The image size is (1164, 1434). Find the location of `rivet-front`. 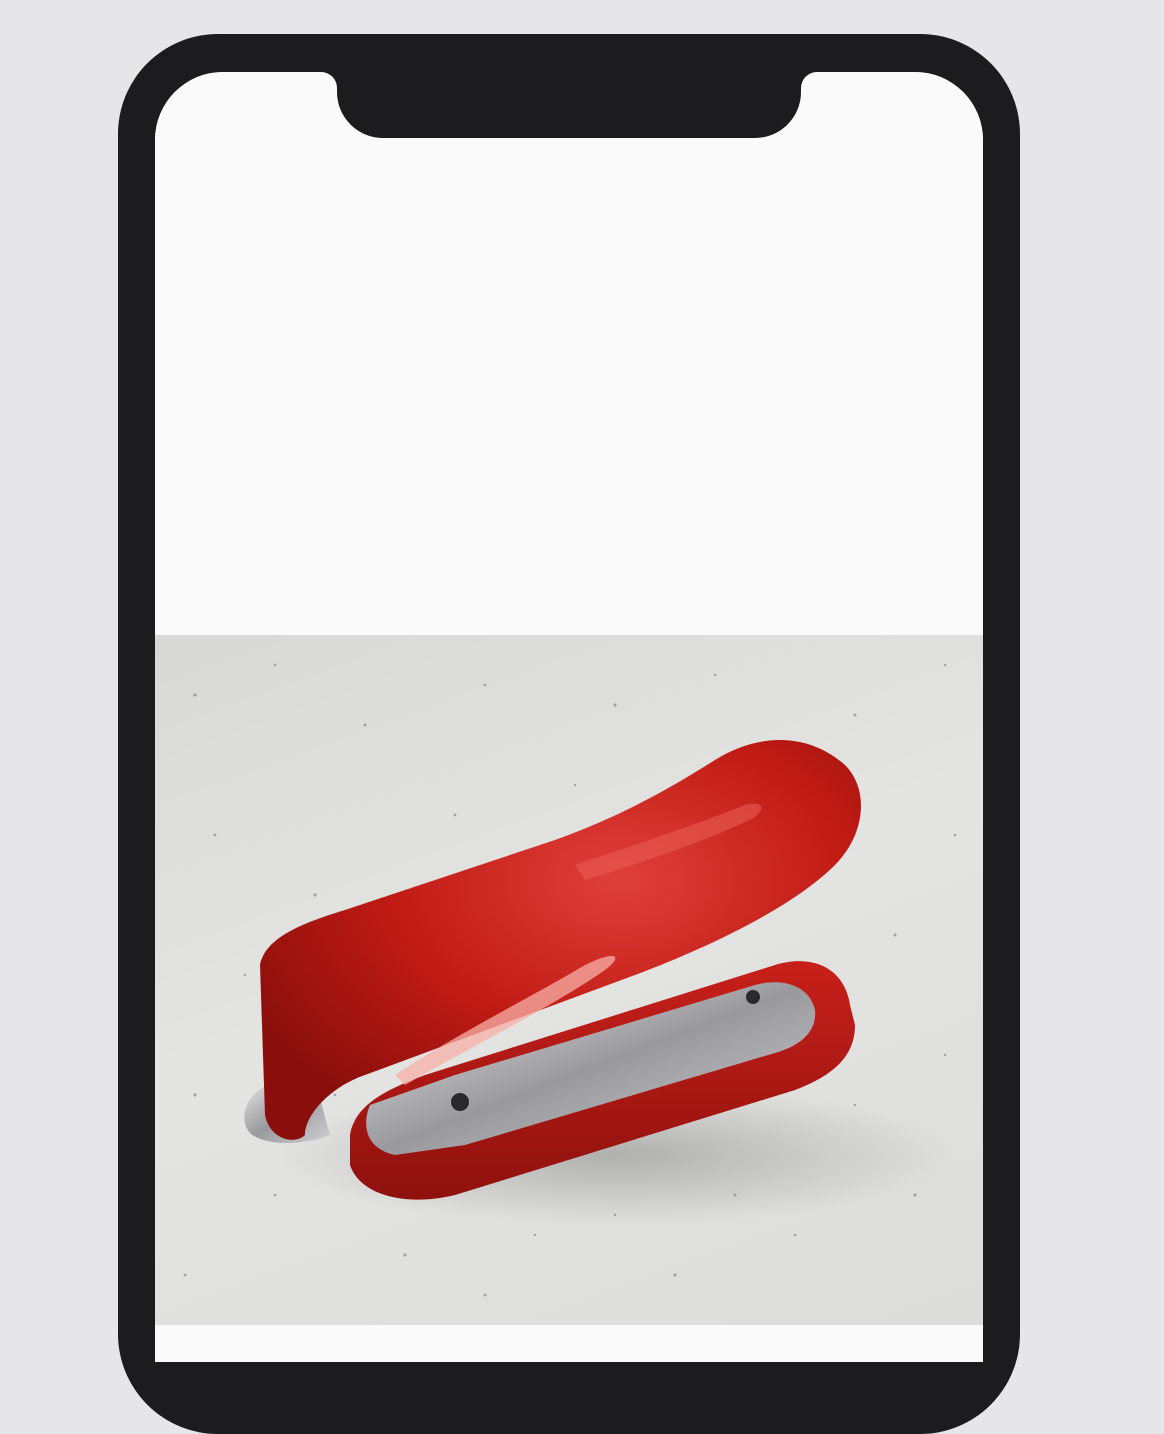

rivet-front is located at coordinates (460, 1102).